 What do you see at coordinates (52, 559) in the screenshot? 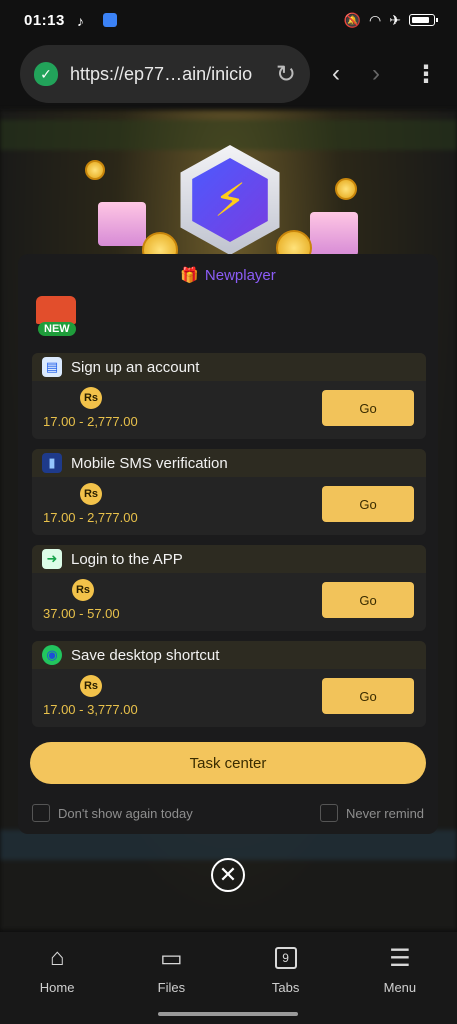
I see `login-icon: ➜` at bounding box center [52, 559].